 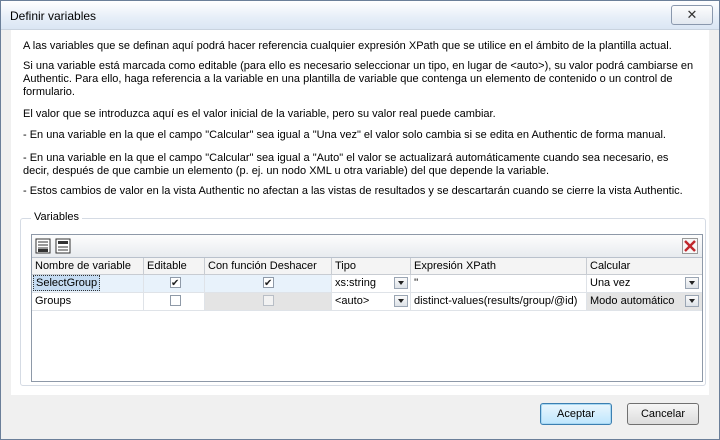 What do you see at coordinates (88, 266) in the screenshot?
I see `col-header-name: Nombre de variable` at bounding box center [88, 266].